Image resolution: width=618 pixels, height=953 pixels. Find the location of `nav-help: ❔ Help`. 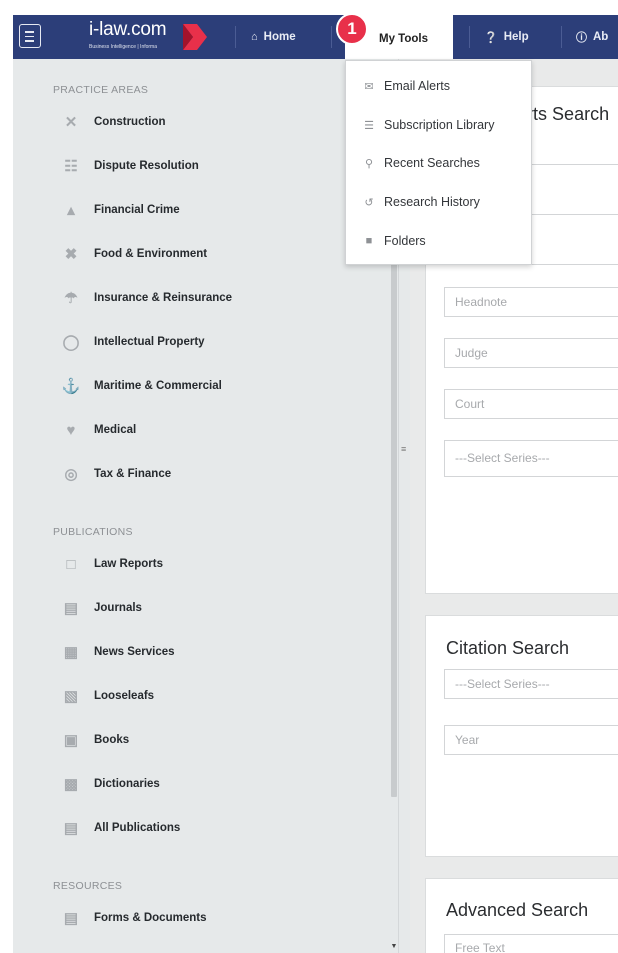

nav-help: ❔ Help is located at coordinates (506, 37).